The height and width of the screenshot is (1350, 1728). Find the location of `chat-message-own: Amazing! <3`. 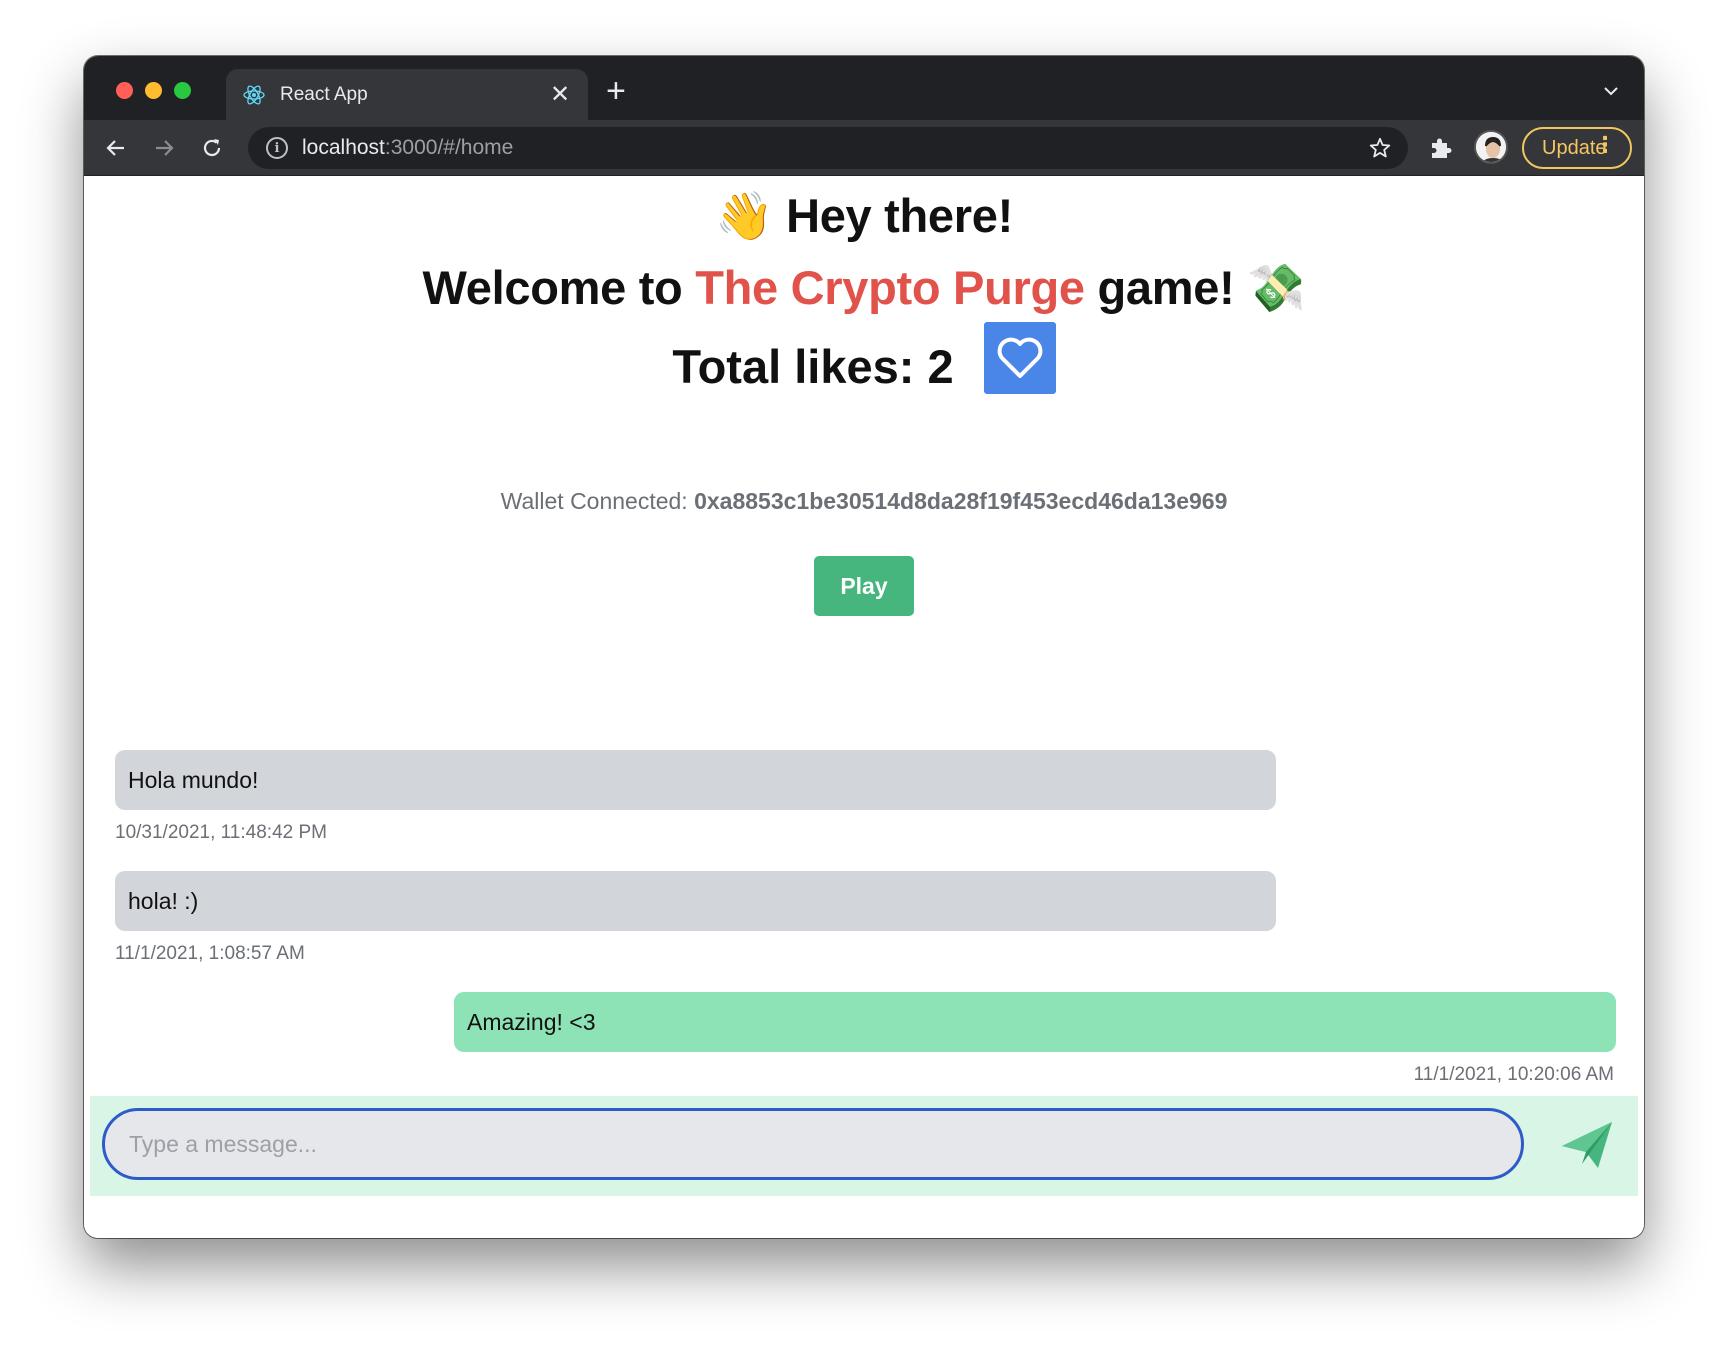

chat-message-own: Amazing! <3 is located at coordinates (1035, 1022).